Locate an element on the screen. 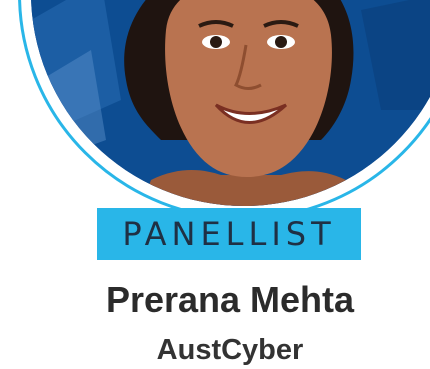 The image size is (430, 369). role-badge-label: PANELLIST is located at coordinates (229, 234).